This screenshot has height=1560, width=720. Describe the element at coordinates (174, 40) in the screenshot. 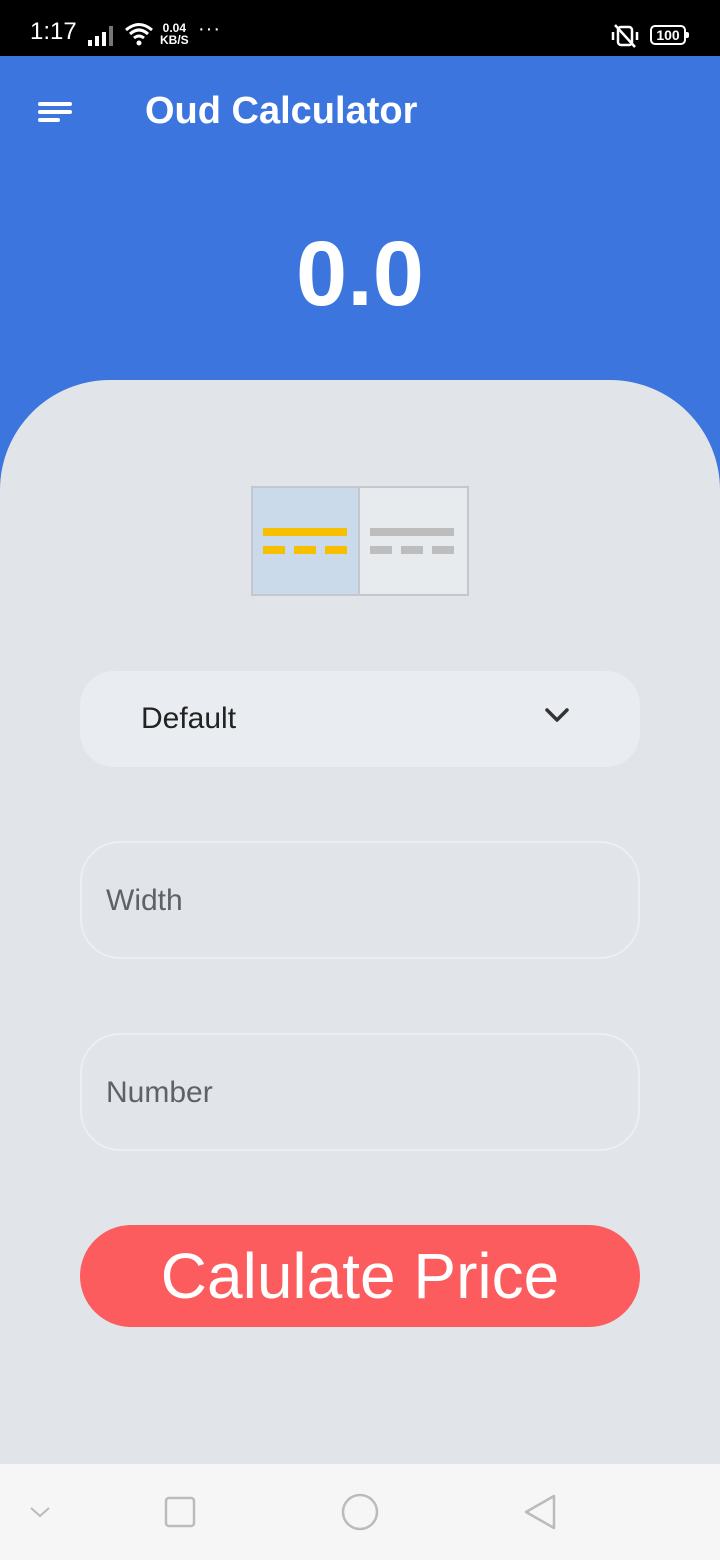

I see `network-speed-unit: KB/S` at that location.